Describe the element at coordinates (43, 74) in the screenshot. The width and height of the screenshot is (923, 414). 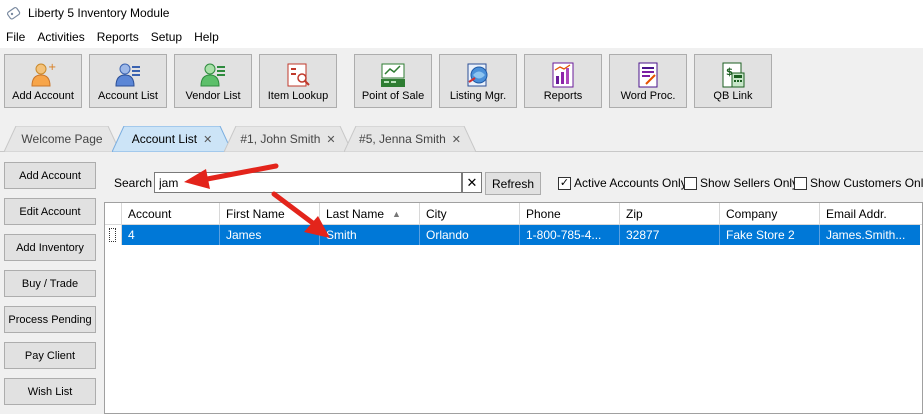
I see `add-account-icon: +` at that location.